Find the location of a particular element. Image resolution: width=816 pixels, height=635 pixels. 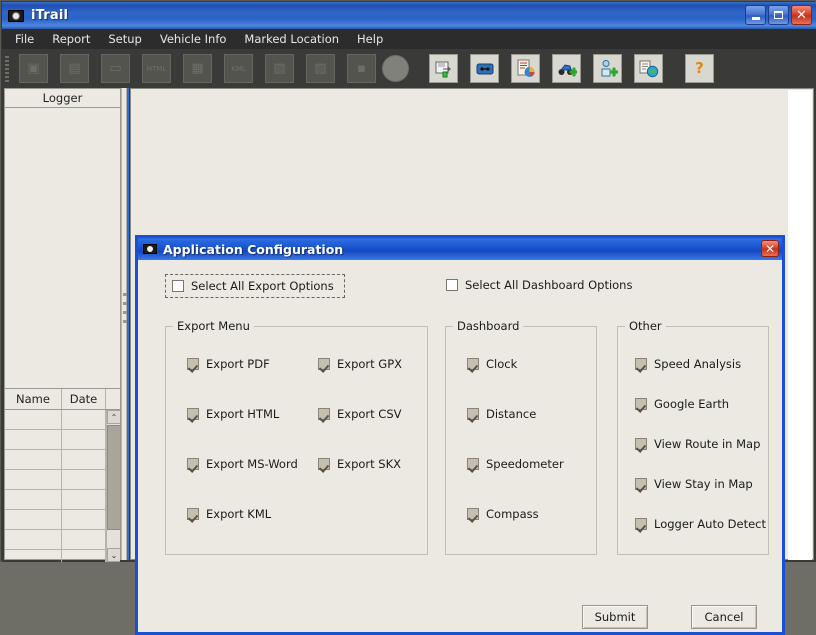

export-kml-icon: KML is located at coordinates (238, 68).